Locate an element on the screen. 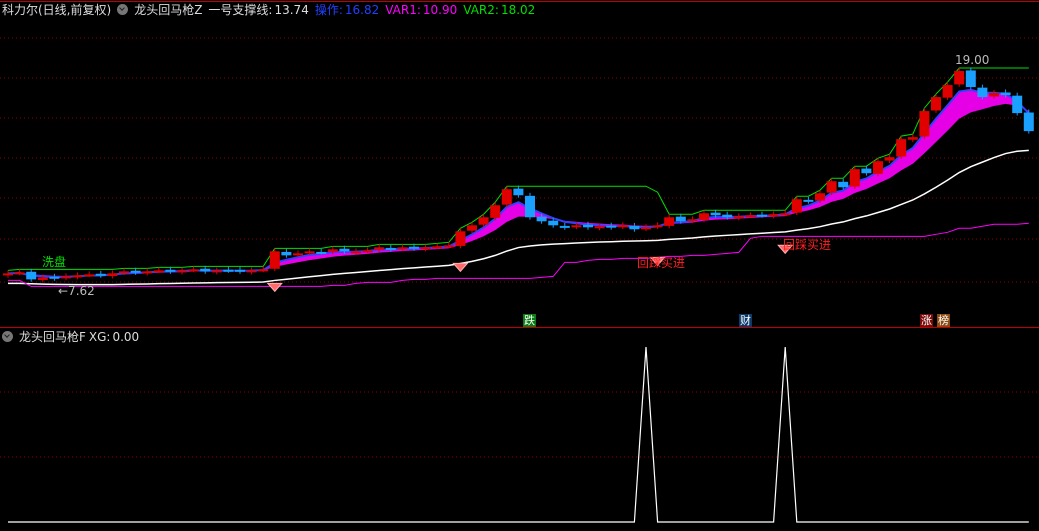 Image resolution: width=1039 pixels, height=531 pixels. indicator-menu-icon is located at coordinates (123, 9).